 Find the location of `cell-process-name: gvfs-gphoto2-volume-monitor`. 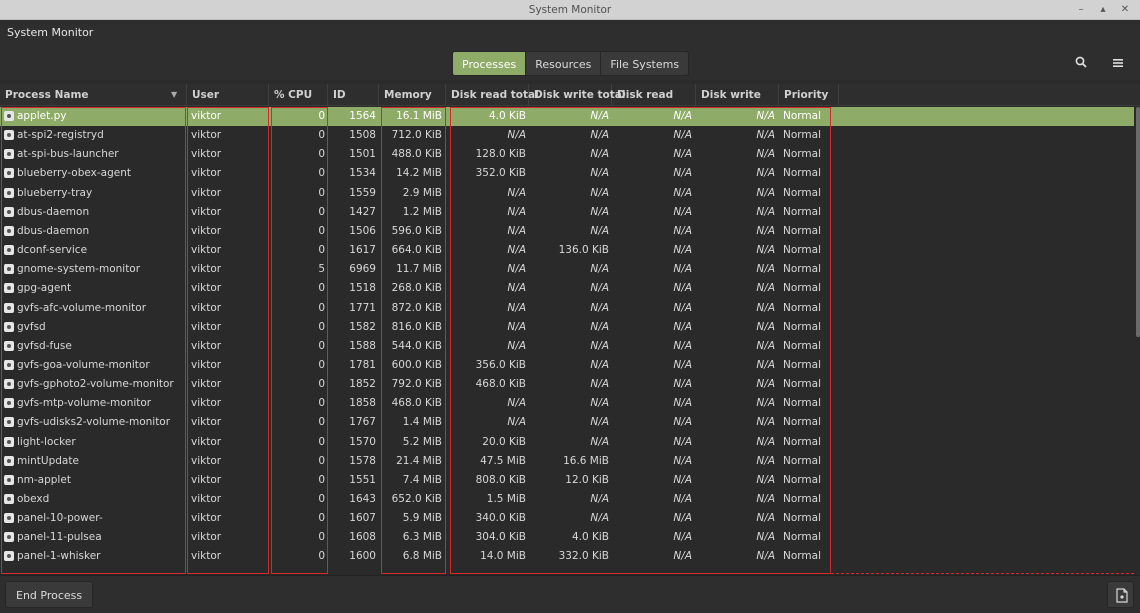

cell-process-name: gvfs-gphoto2-volume-monitor is located at coordinates (95, 384).